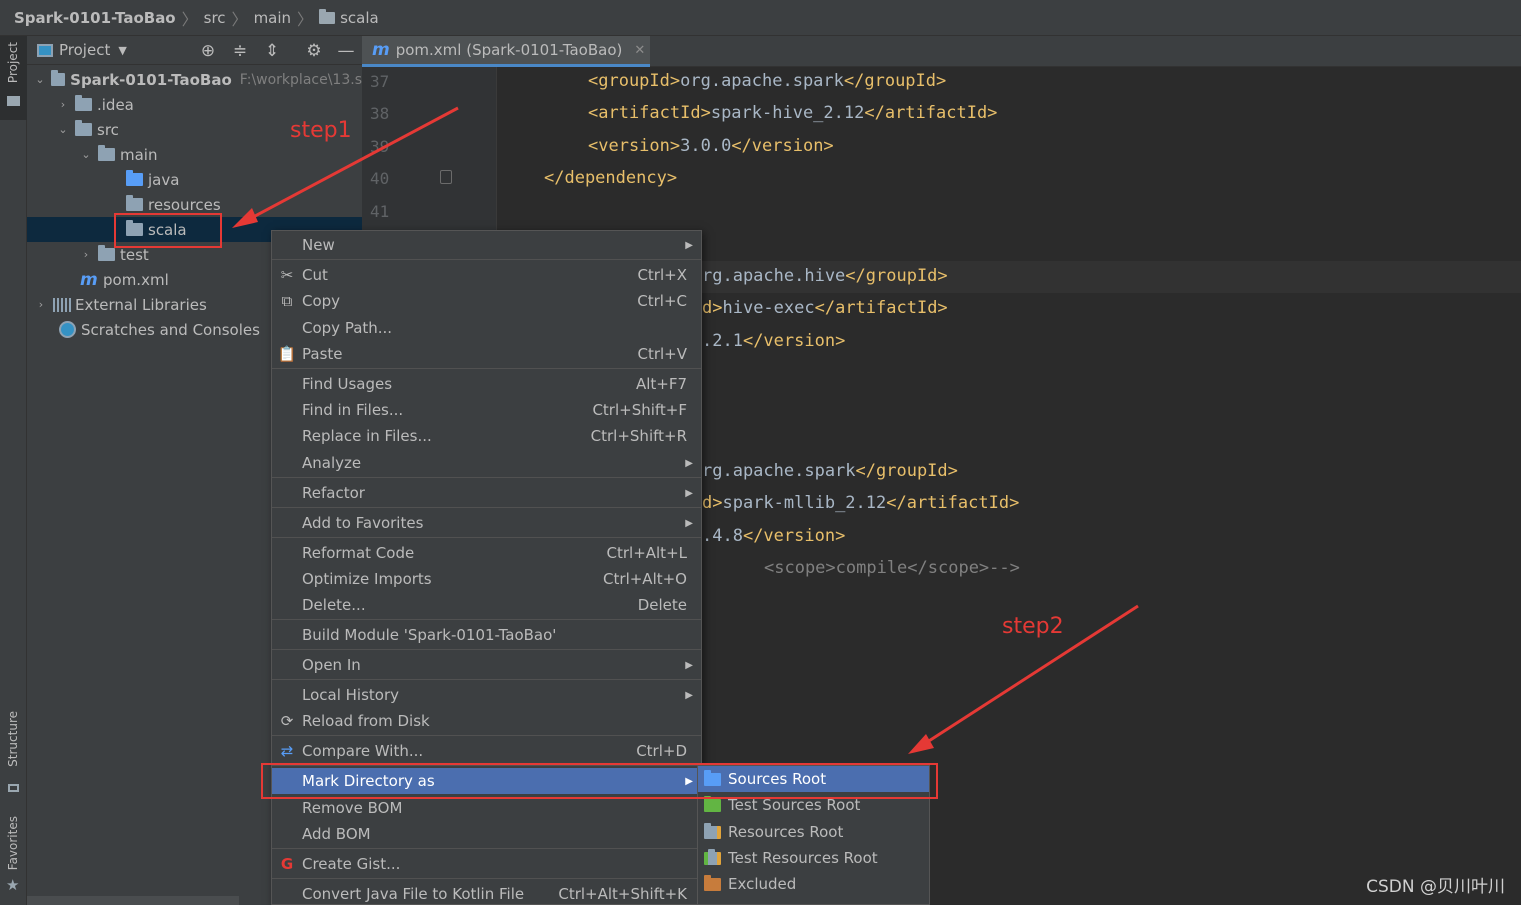 Image resolution: width=1521 pixels, height=905 pixels. Describe the element at coordinates (1435, 887) in the screenshot. I see `watermark: CSDN @贝川叶川` at that location.